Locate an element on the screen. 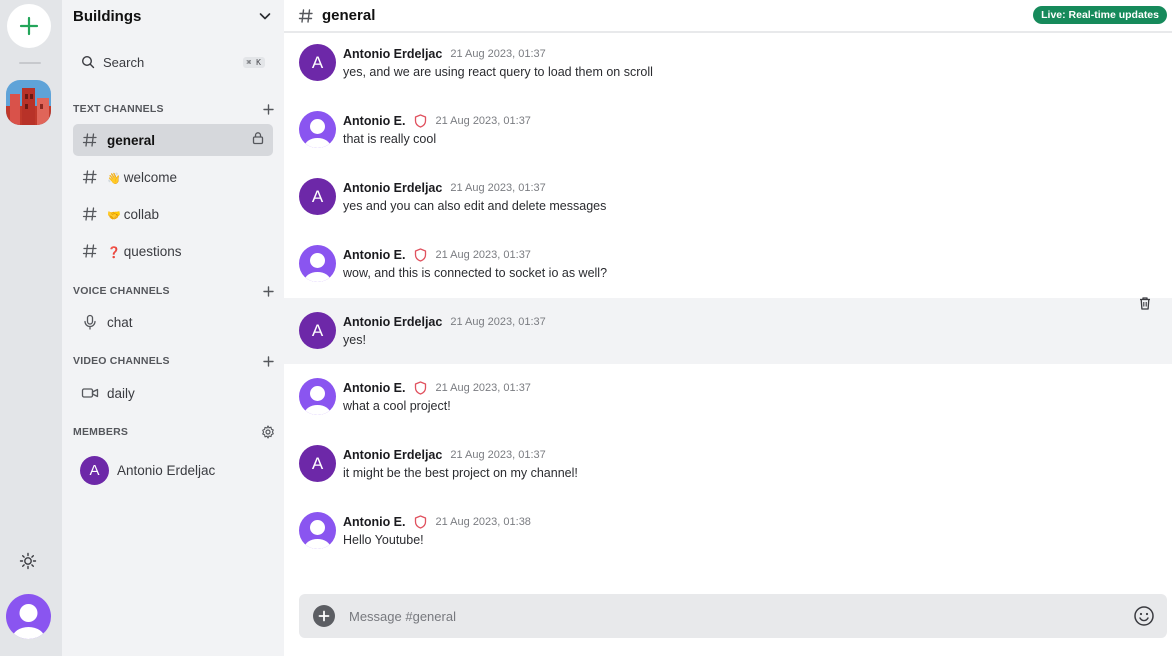 Image resolution: width=1172 pixels, height=656 pixels. shield-icon is located at coordinates (421, 522).